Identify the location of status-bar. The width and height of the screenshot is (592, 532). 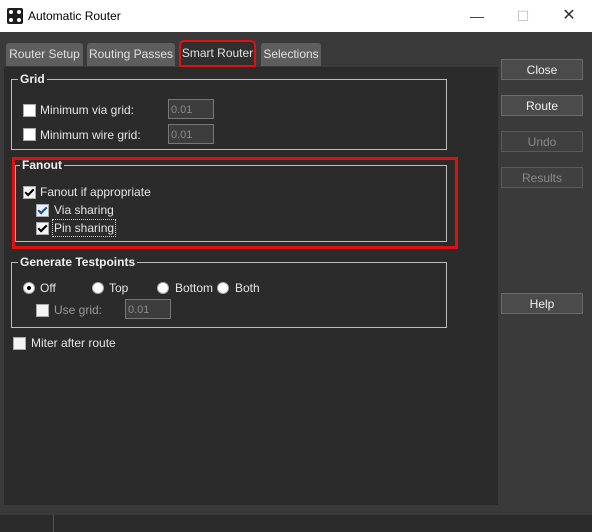
(296, 523).